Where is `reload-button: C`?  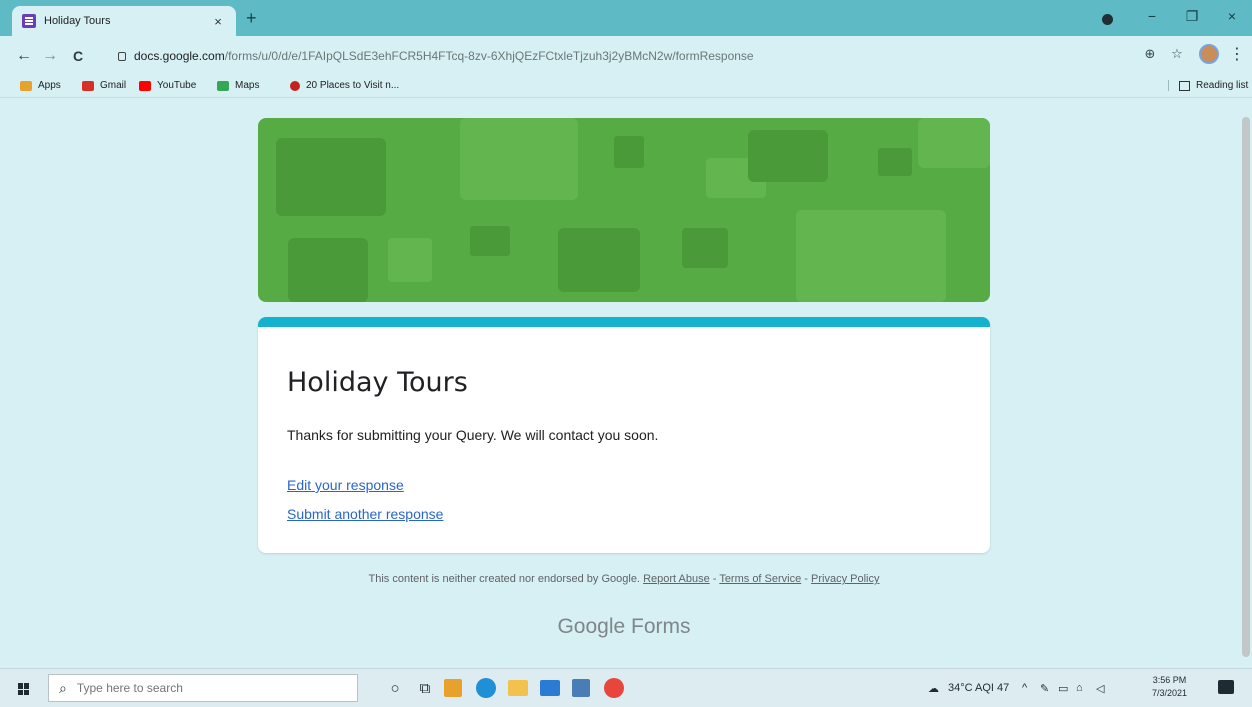
reload-button: C is located at coordinates (78, 56).